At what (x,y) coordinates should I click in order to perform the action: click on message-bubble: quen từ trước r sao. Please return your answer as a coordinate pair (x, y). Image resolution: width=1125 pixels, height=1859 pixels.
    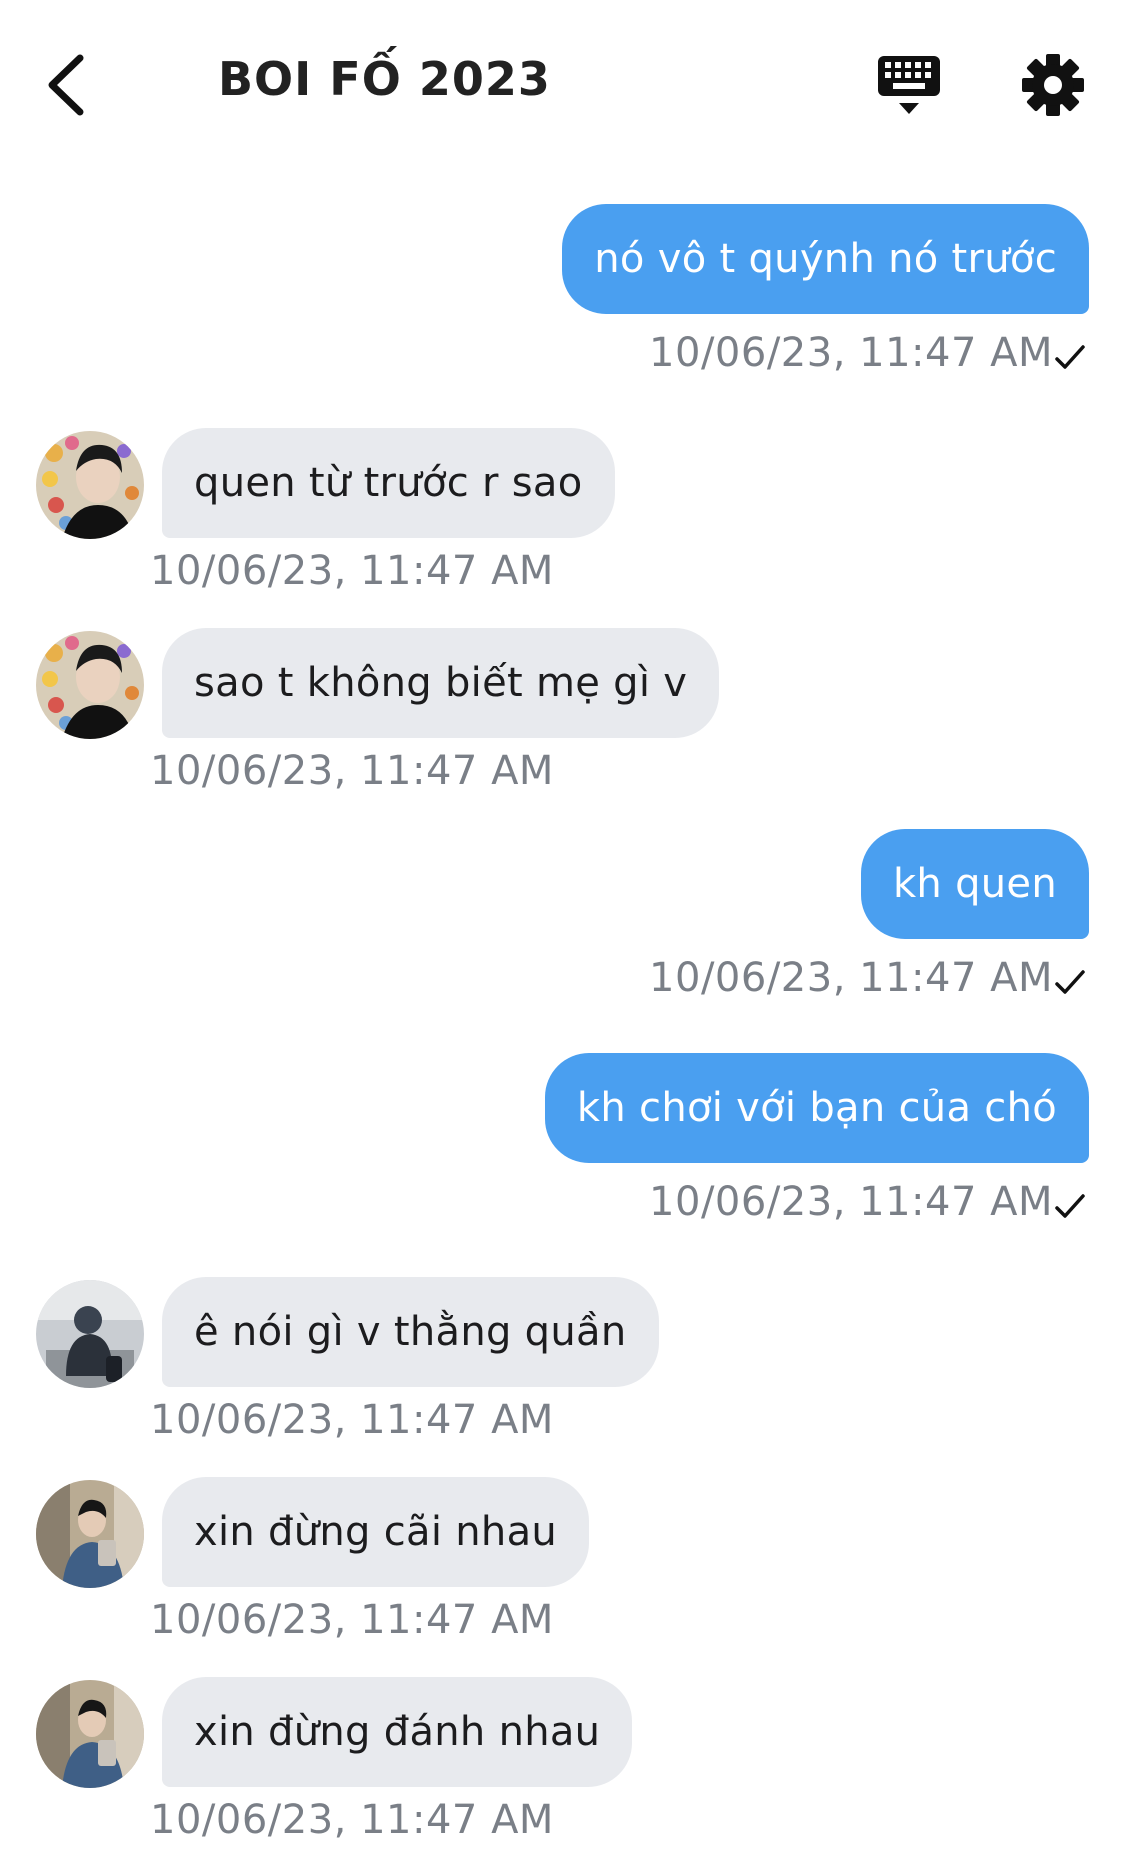
    Looking at the image, I should click on (388, 483).